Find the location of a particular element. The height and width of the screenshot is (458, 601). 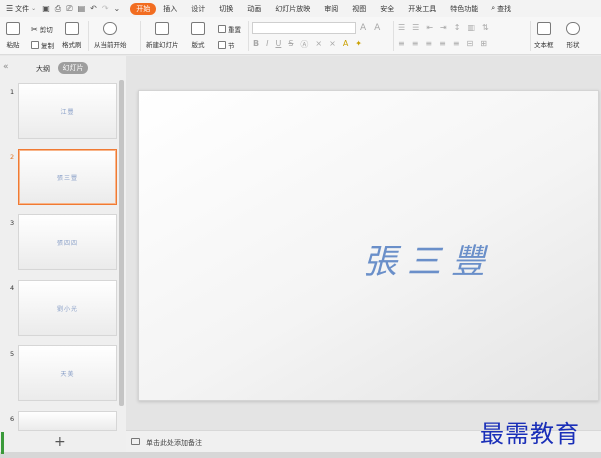

add-slide-button: + is located at coordinates (60, 442).